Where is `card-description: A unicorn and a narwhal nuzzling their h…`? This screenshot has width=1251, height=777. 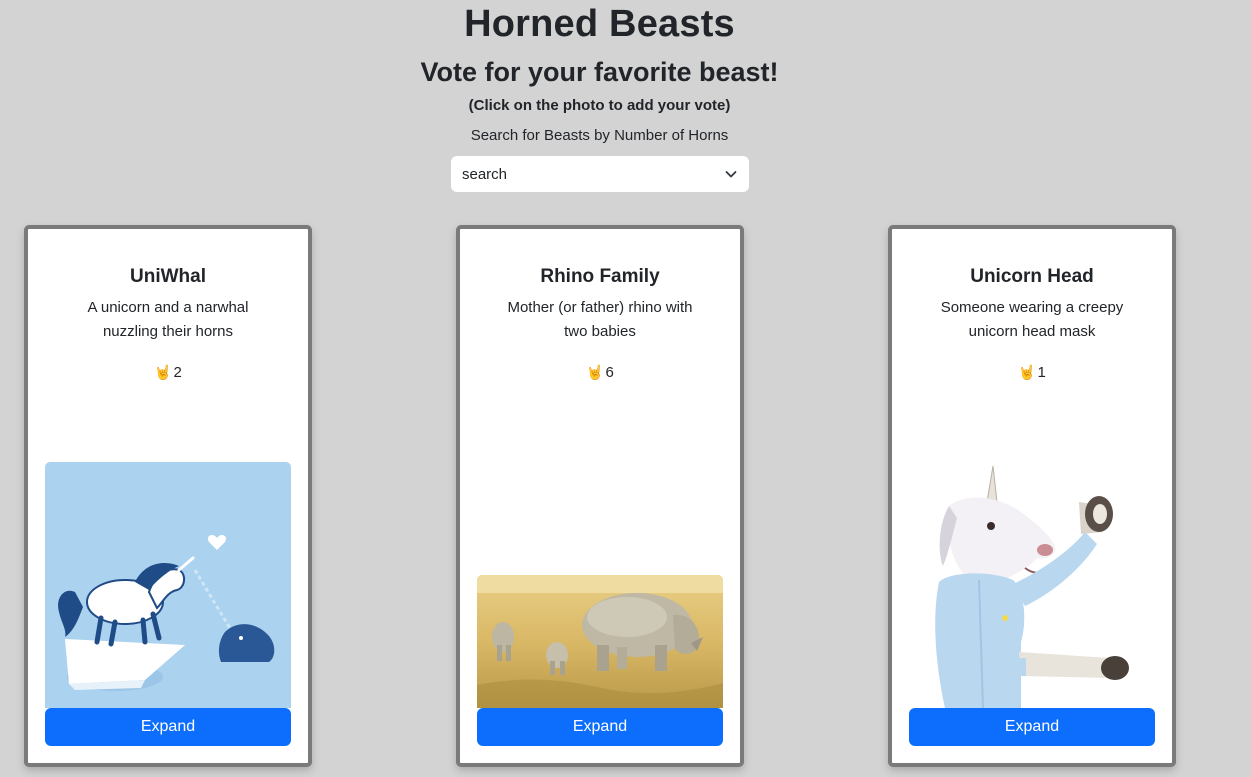
card-description: A unicorn and a narwhal nuzzling their h… is located at coordinates (168, 319).